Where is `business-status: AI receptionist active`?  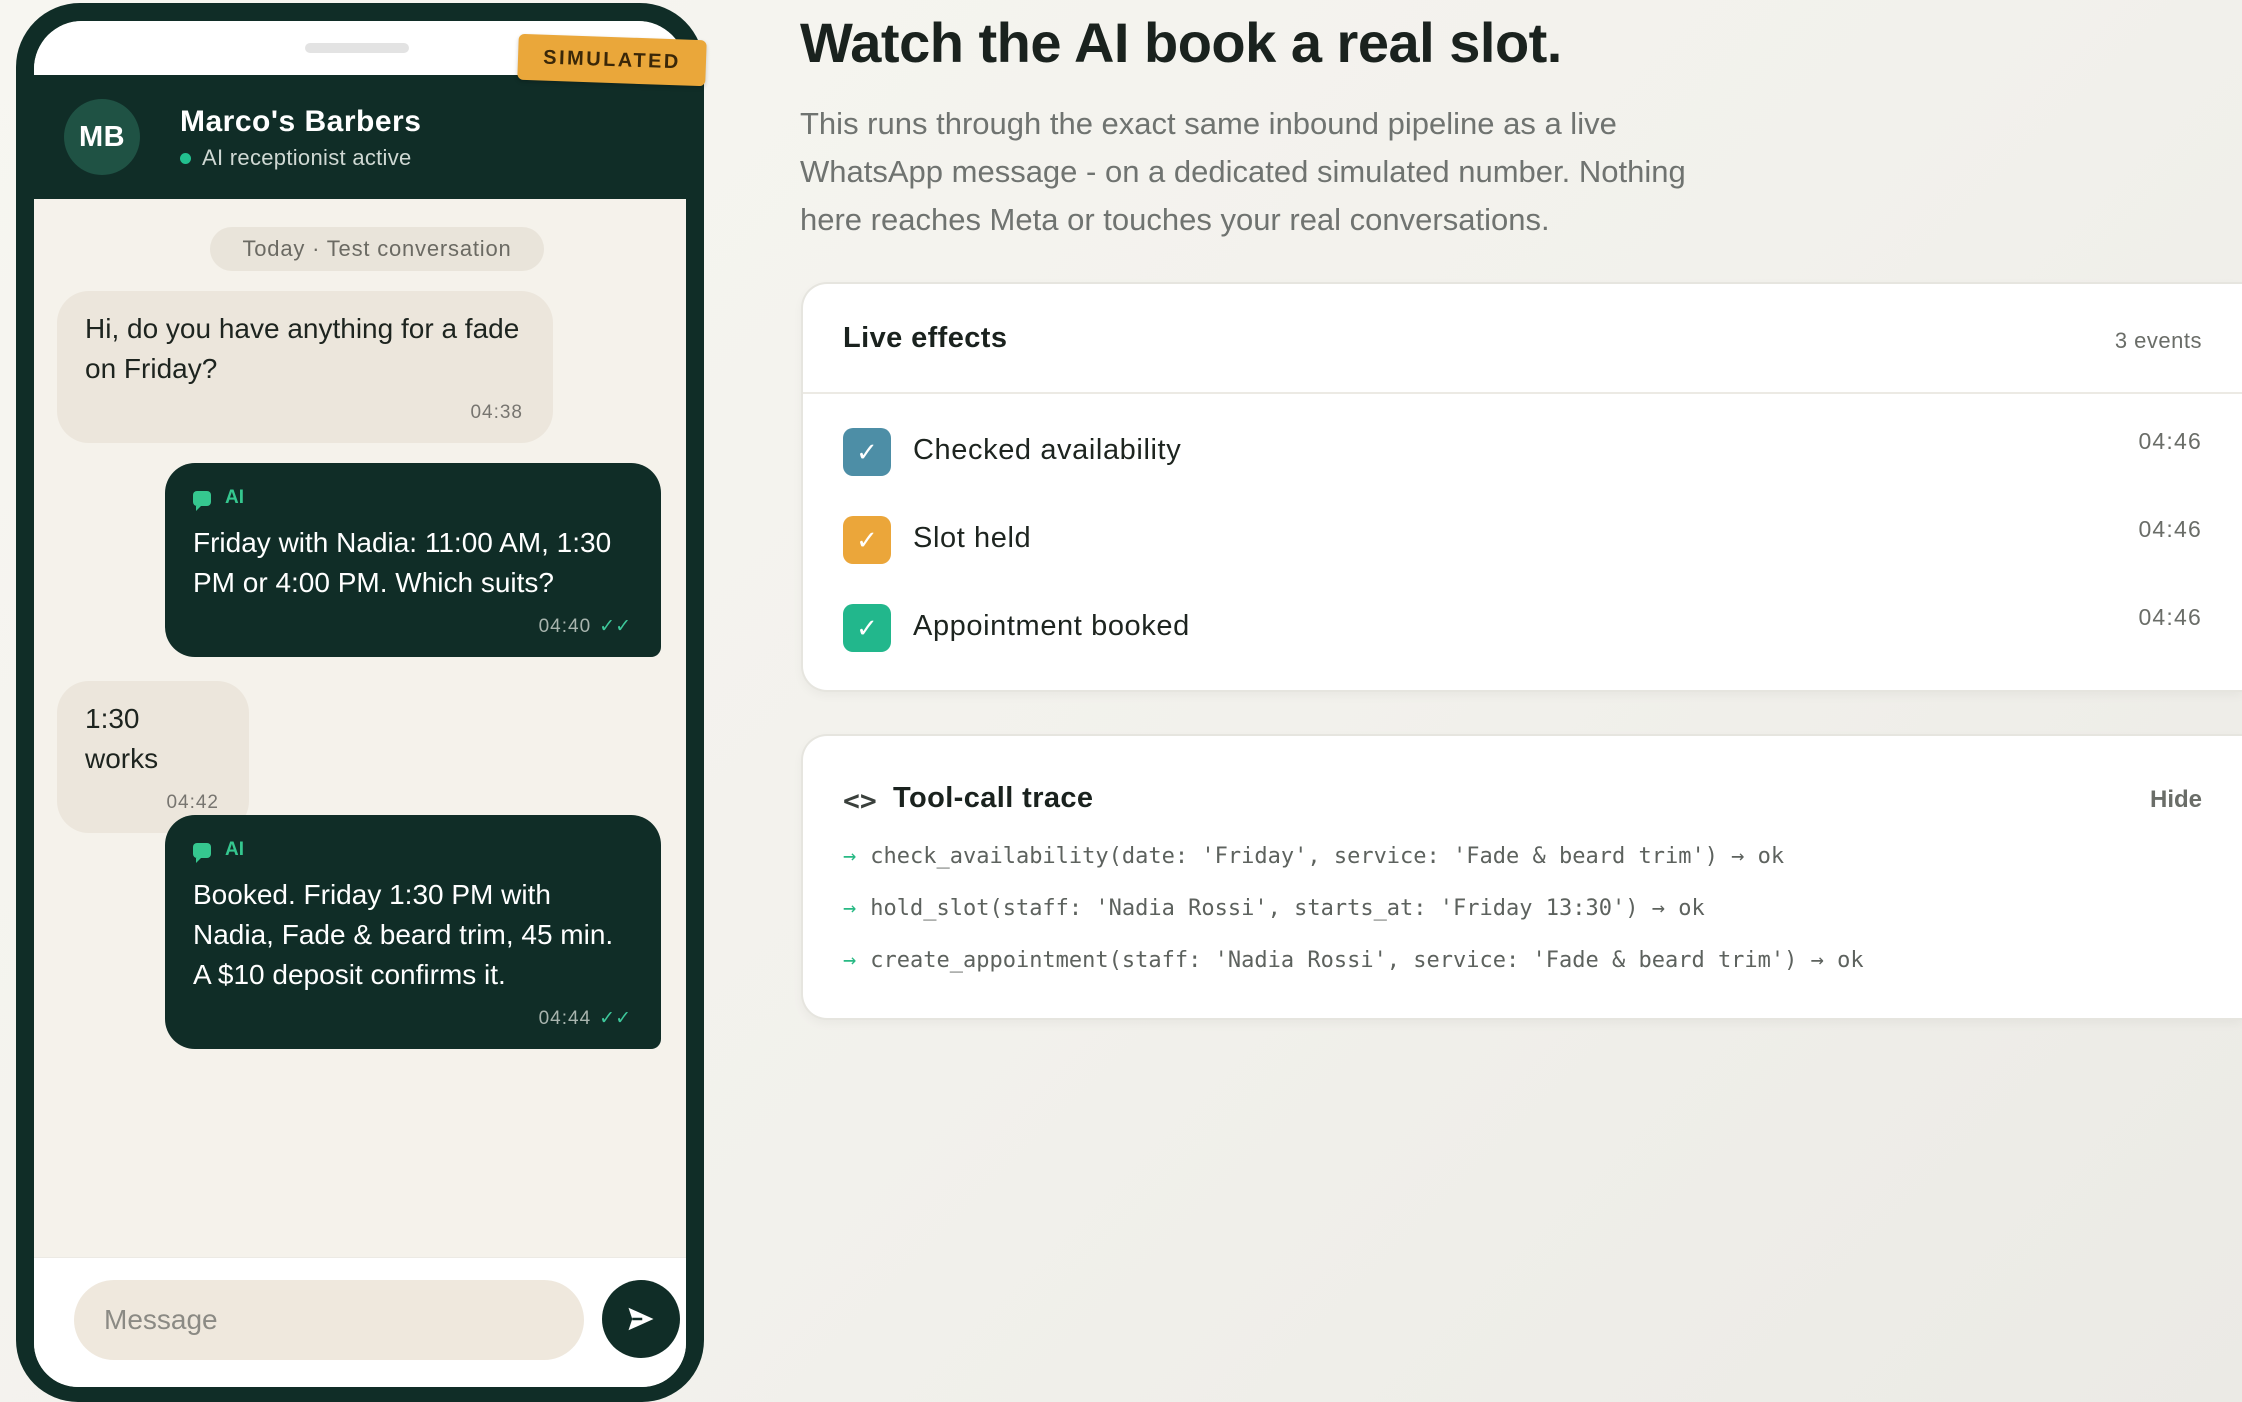
business-status: AI receptionist active is located at coordinates (296, 158).